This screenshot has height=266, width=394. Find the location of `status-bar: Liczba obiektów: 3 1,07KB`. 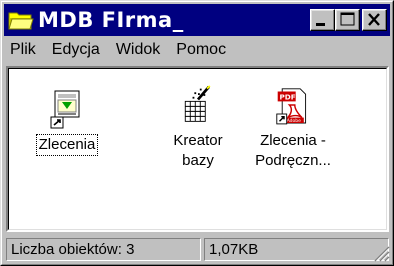

status-bar: Liczba obiektów: 3 1,07KB is located at coordinates (197, 249).